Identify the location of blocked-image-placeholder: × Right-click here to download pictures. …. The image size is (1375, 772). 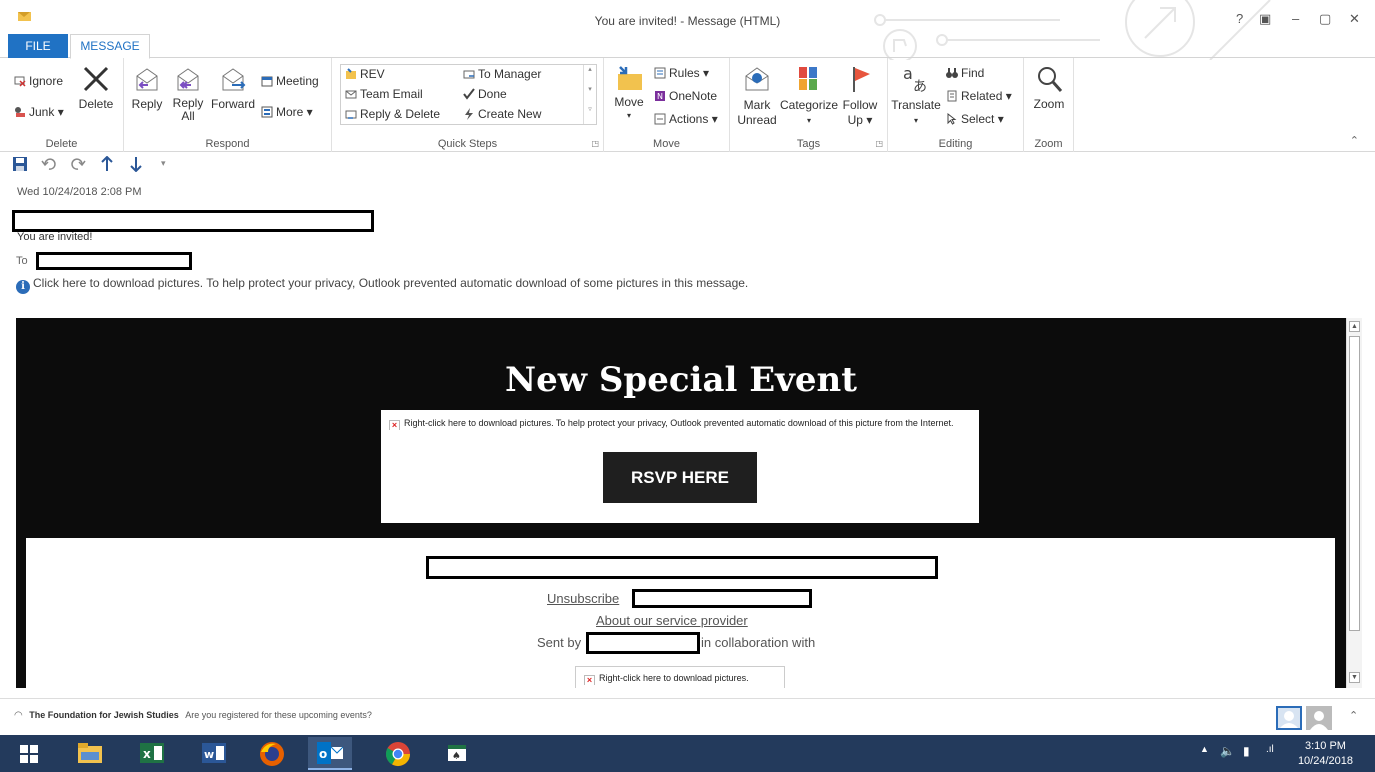
(679, 424).